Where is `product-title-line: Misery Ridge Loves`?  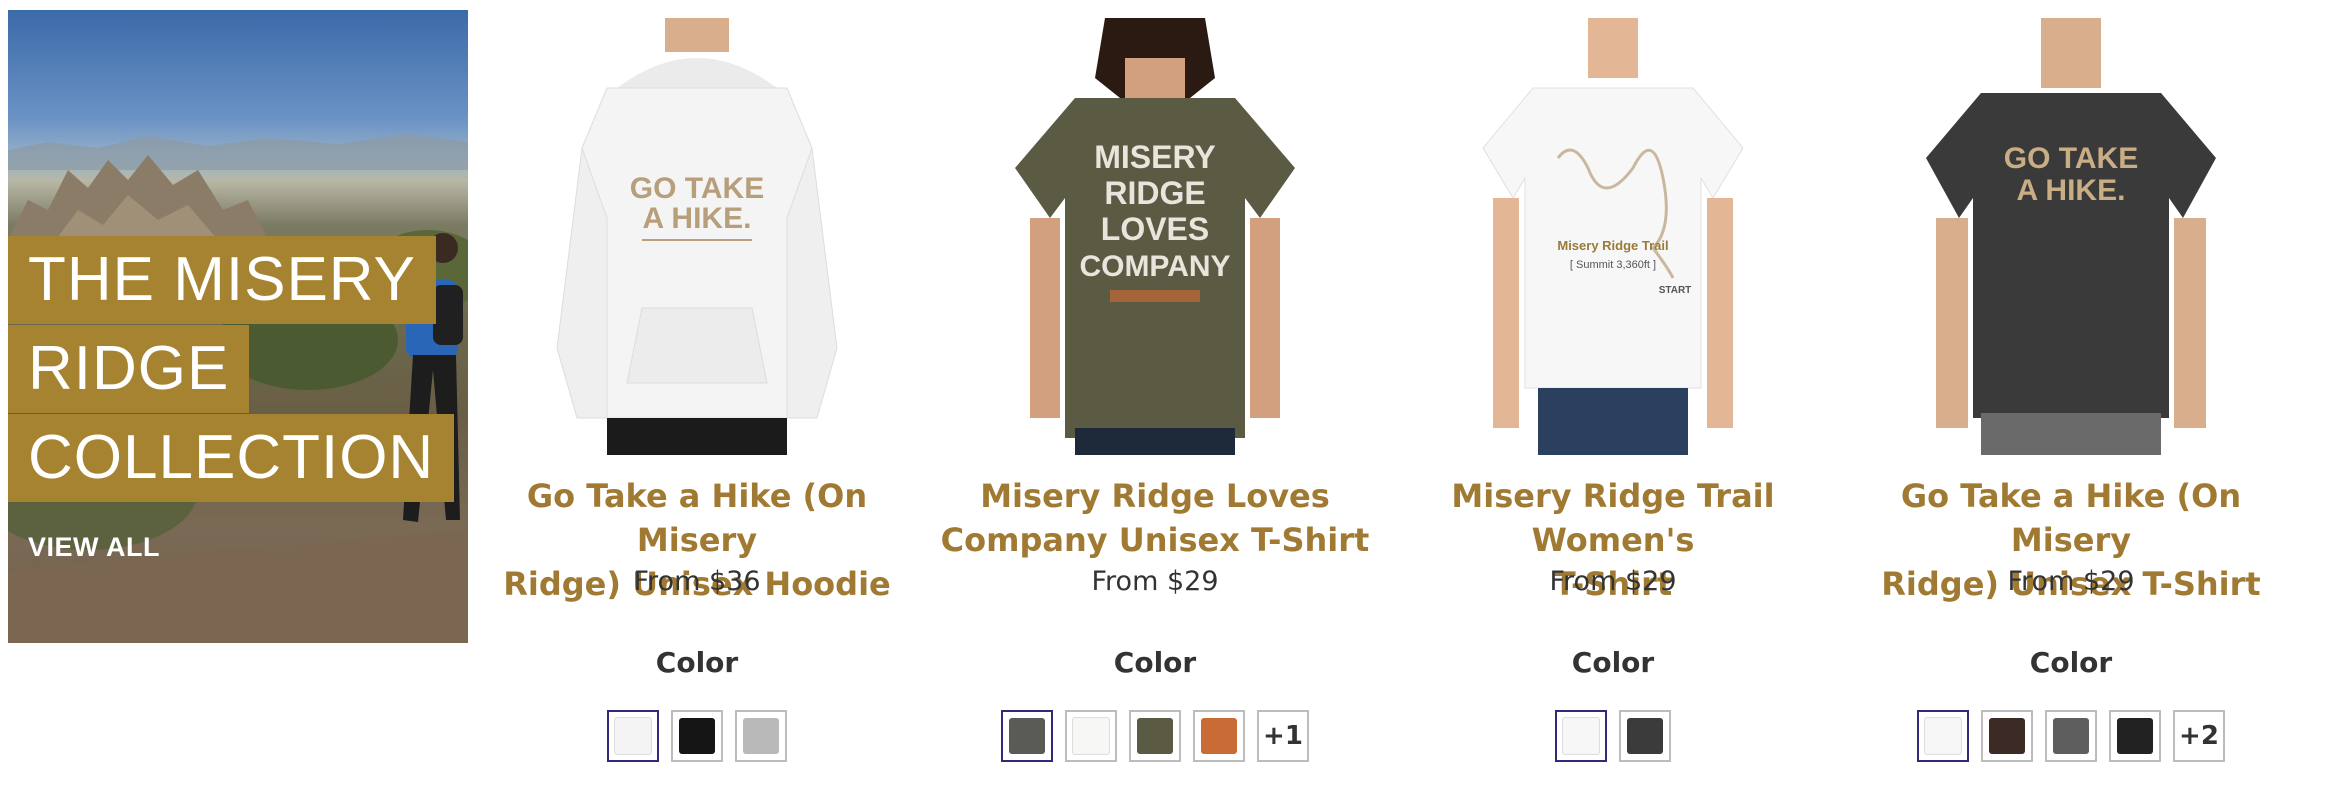 product-title-line: Misery Ridge Loves is located at coordinates (1155, 496).